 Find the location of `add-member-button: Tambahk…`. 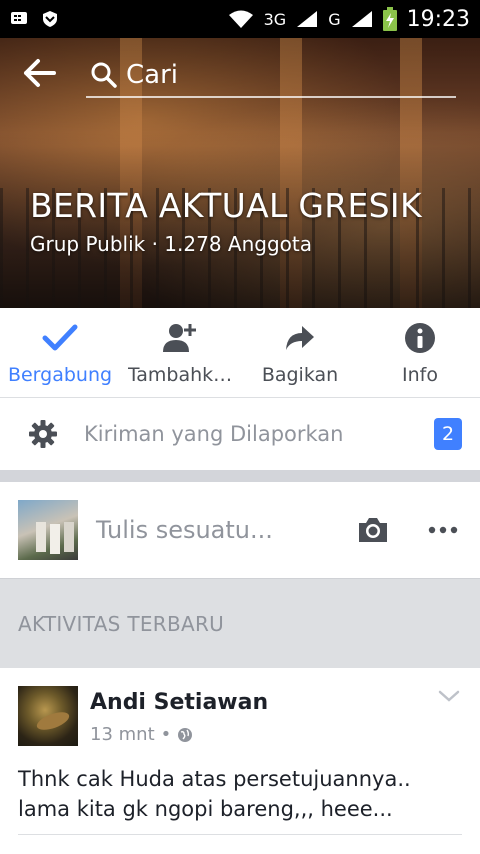

add-member-button: Tambahk… is located at coordinates (180, 352).